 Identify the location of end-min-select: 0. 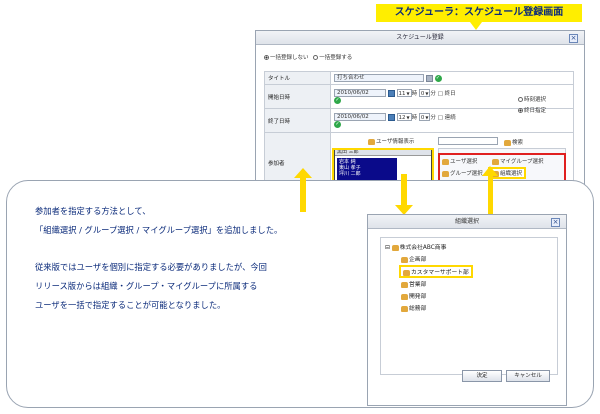
(424, 117).